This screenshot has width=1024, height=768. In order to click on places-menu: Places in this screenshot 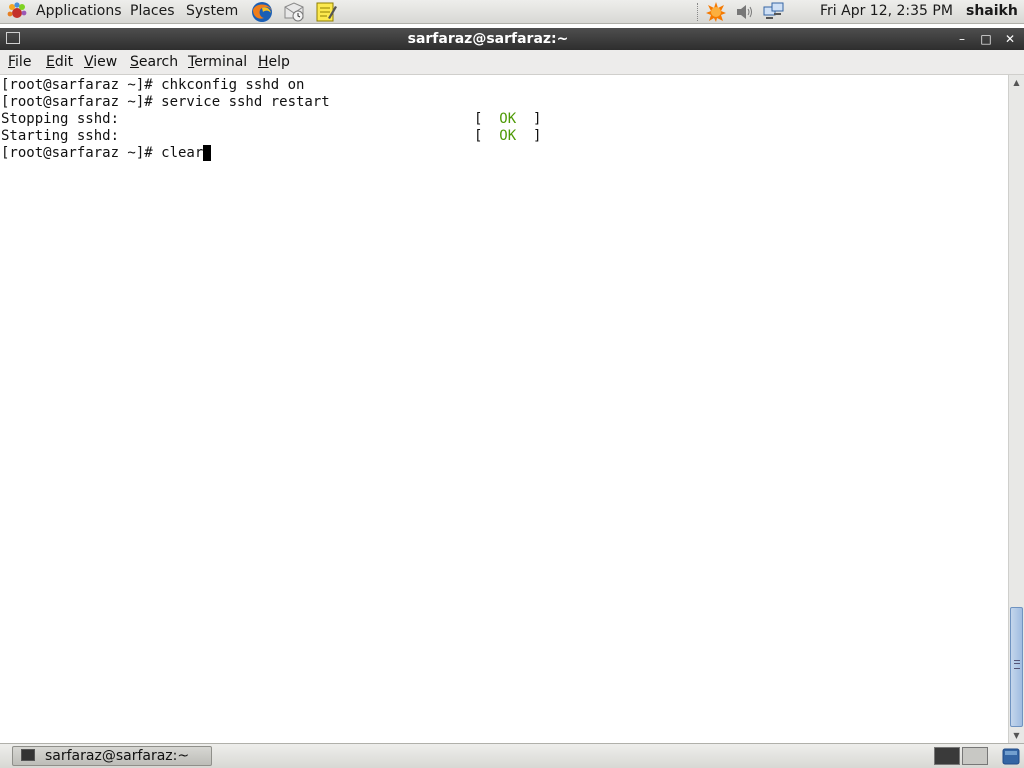, I will do `click(152, 11)`.